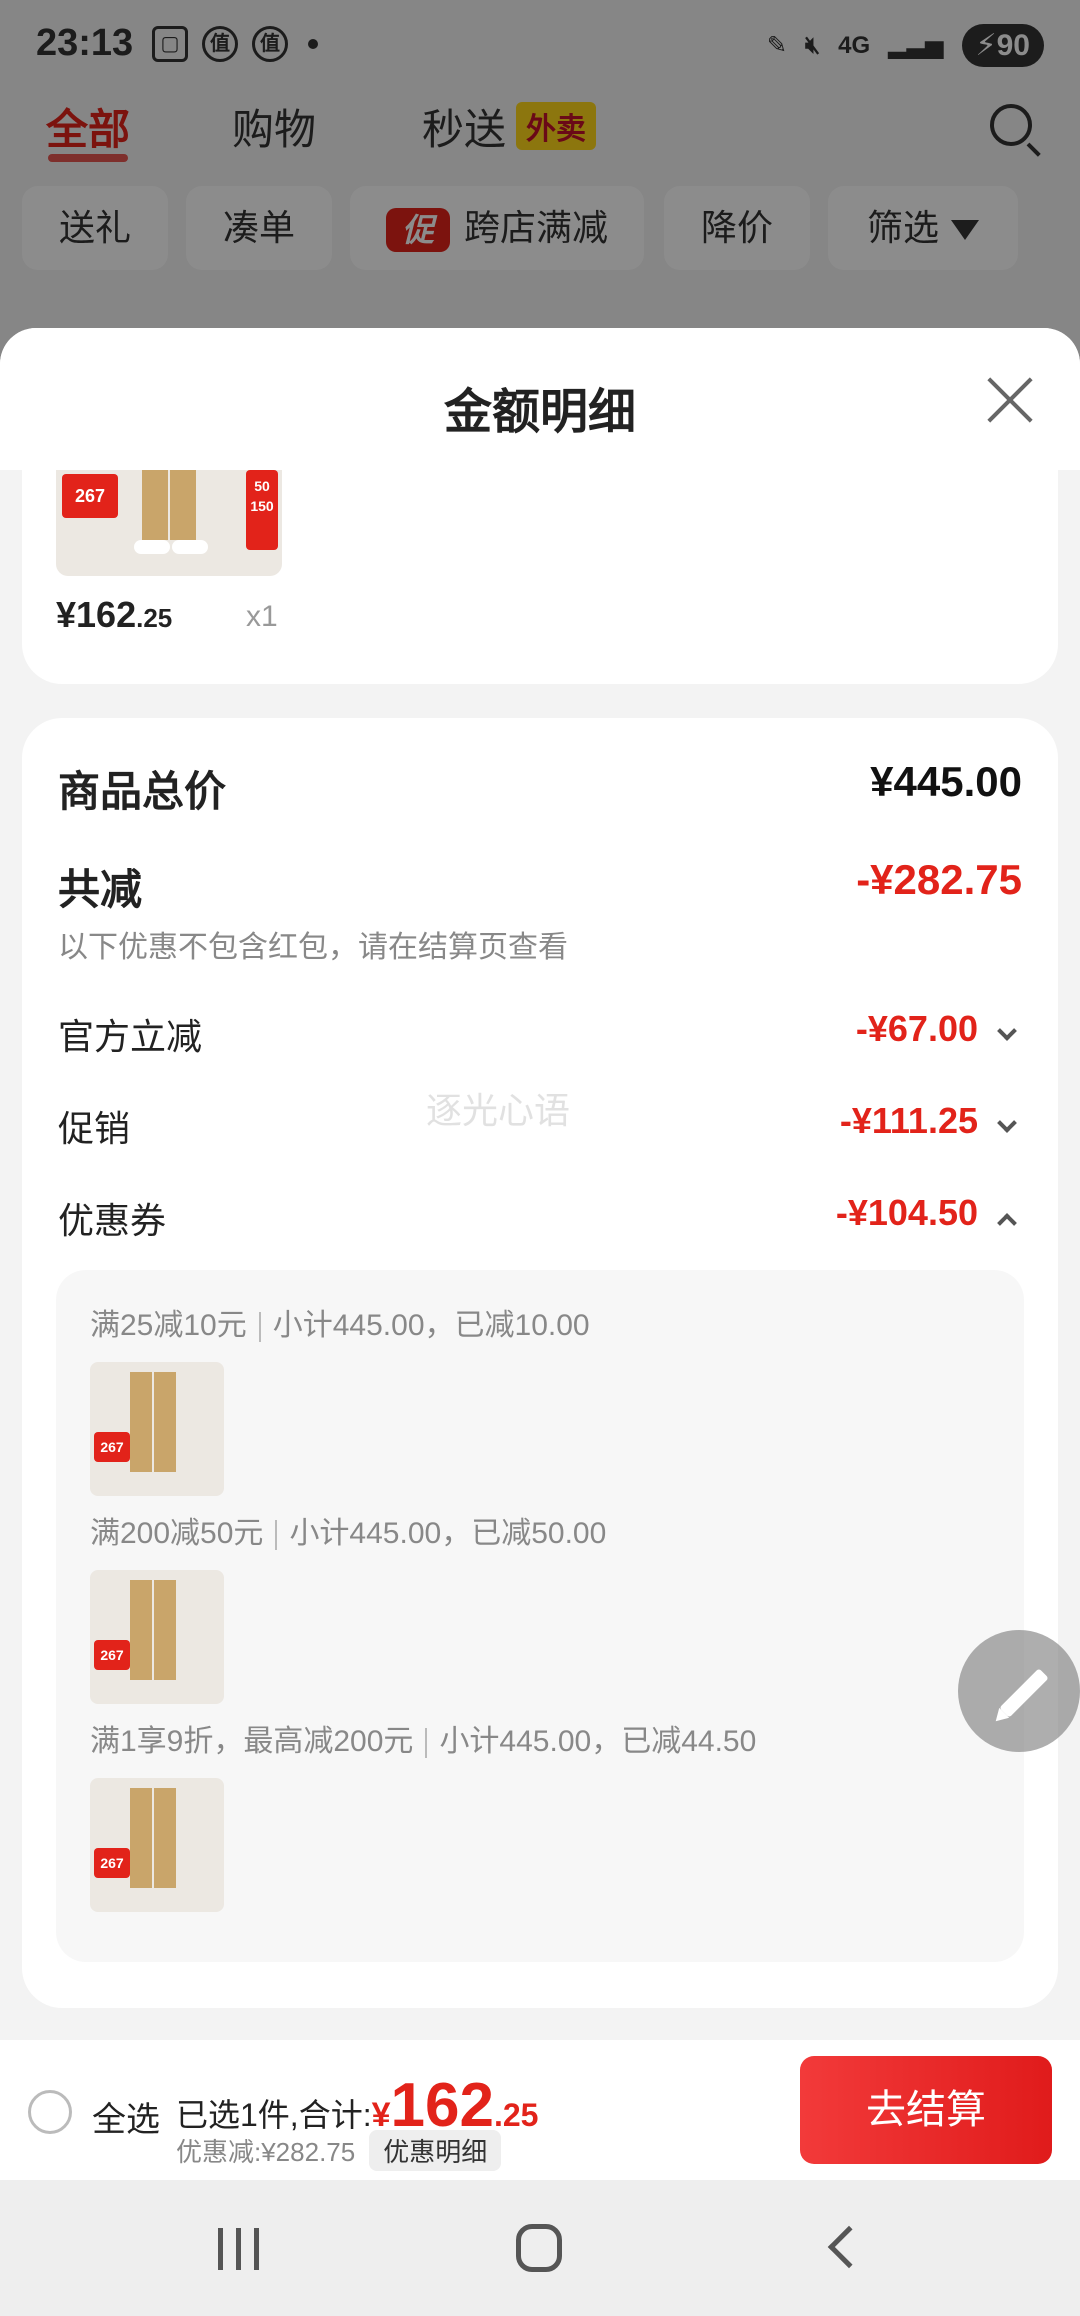 The height and width of the screenshot is (2316, 1080). I want to click on recent-apps-icon, so click(239, 2249).